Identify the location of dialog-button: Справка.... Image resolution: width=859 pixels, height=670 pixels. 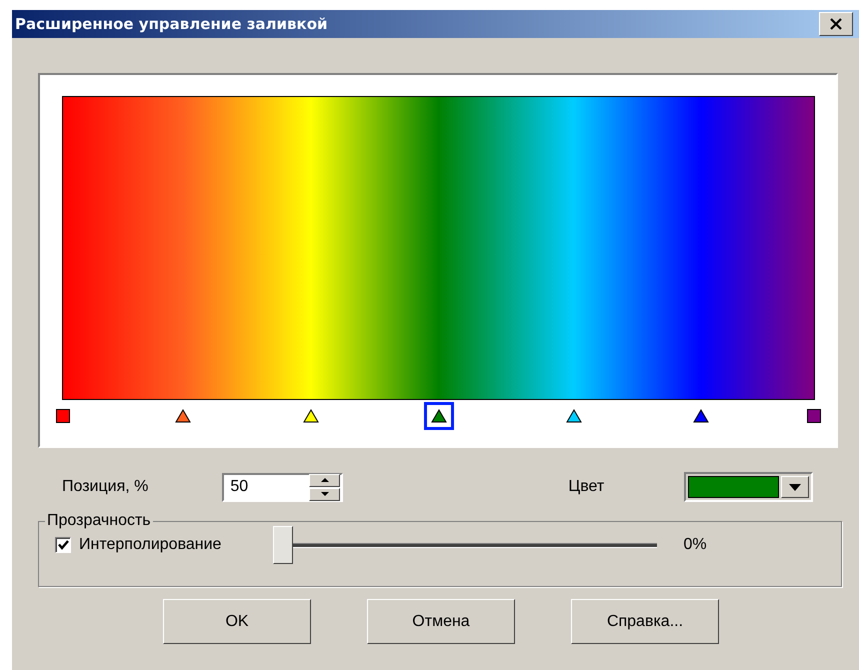
(645, 621).